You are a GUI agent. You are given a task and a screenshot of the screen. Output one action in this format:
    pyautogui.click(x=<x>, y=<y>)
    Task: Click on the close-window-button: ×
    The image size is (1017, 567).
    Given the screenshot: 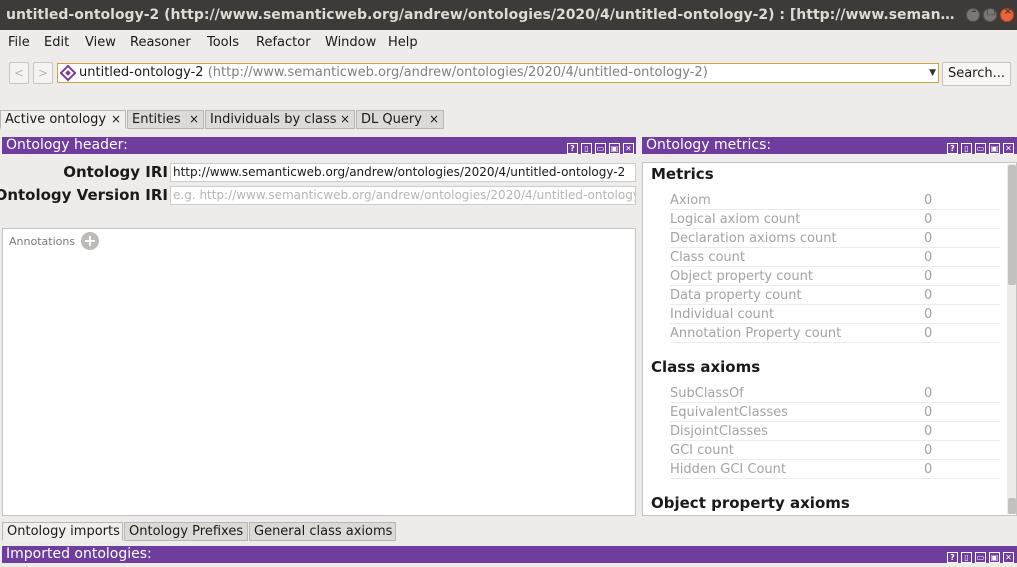 What is the action you would take?
    pyautogui.click(x=1007, y=14)
    